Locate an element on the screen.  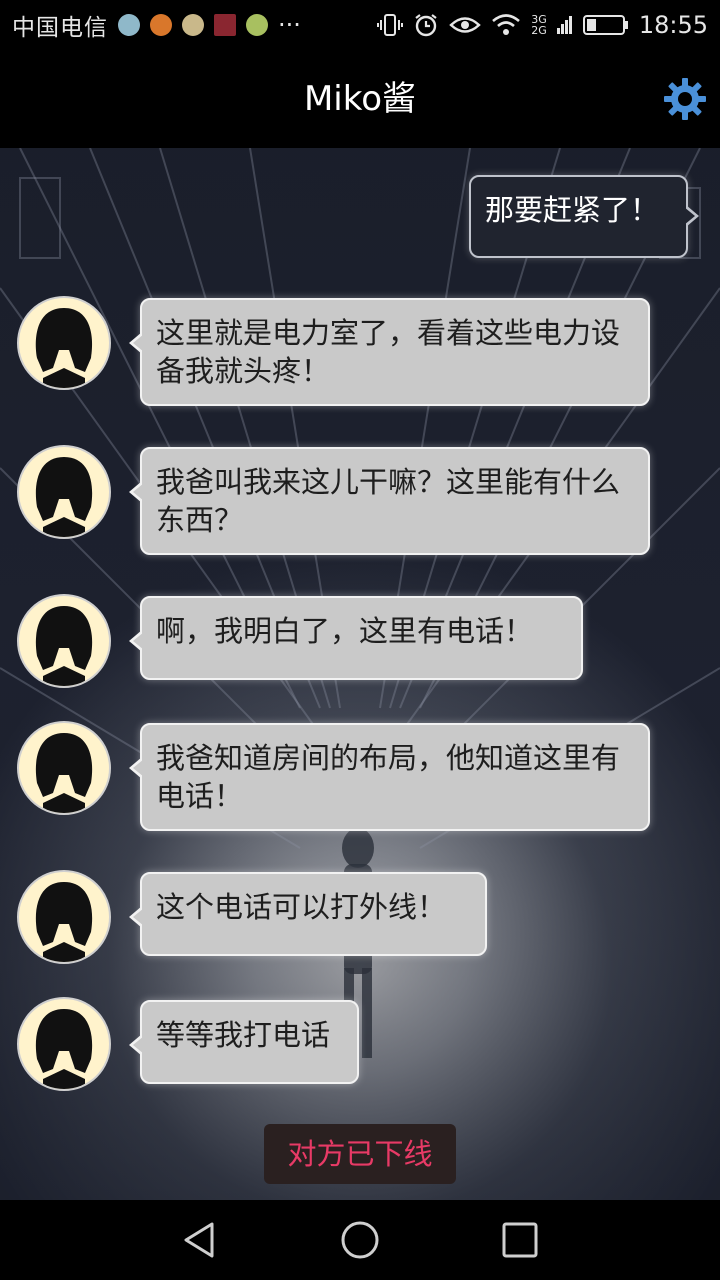
message-bubble-received: 我爸知道房间的布局，他知道这里有电话！ is located at coordinates (389, 777).